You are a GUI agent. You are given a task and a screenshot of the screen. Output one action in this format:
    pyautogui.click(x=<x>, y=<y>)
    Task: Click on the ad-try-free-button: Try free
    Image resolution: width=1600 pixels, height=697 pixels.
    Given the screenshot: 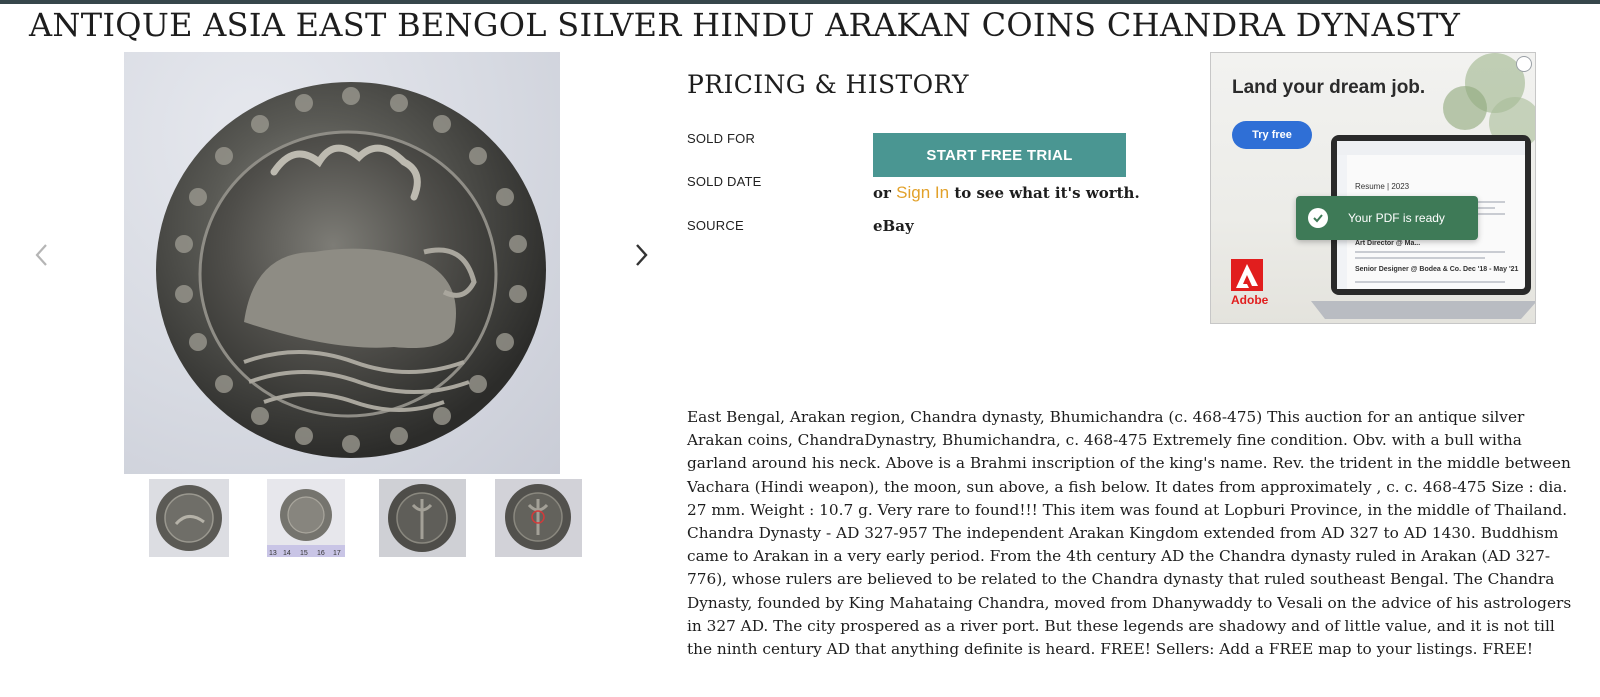 What is the action you would take?
    pyautogui.click(x=1272, y=135)
    